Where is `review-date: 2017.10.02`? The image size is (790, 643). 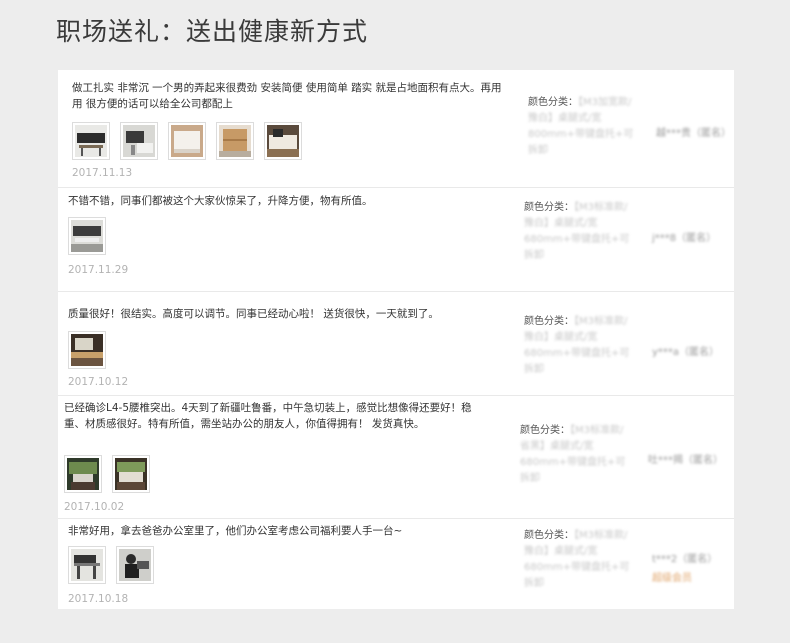 review-date: 2017.10.02 is located at coordinates (94, 507).